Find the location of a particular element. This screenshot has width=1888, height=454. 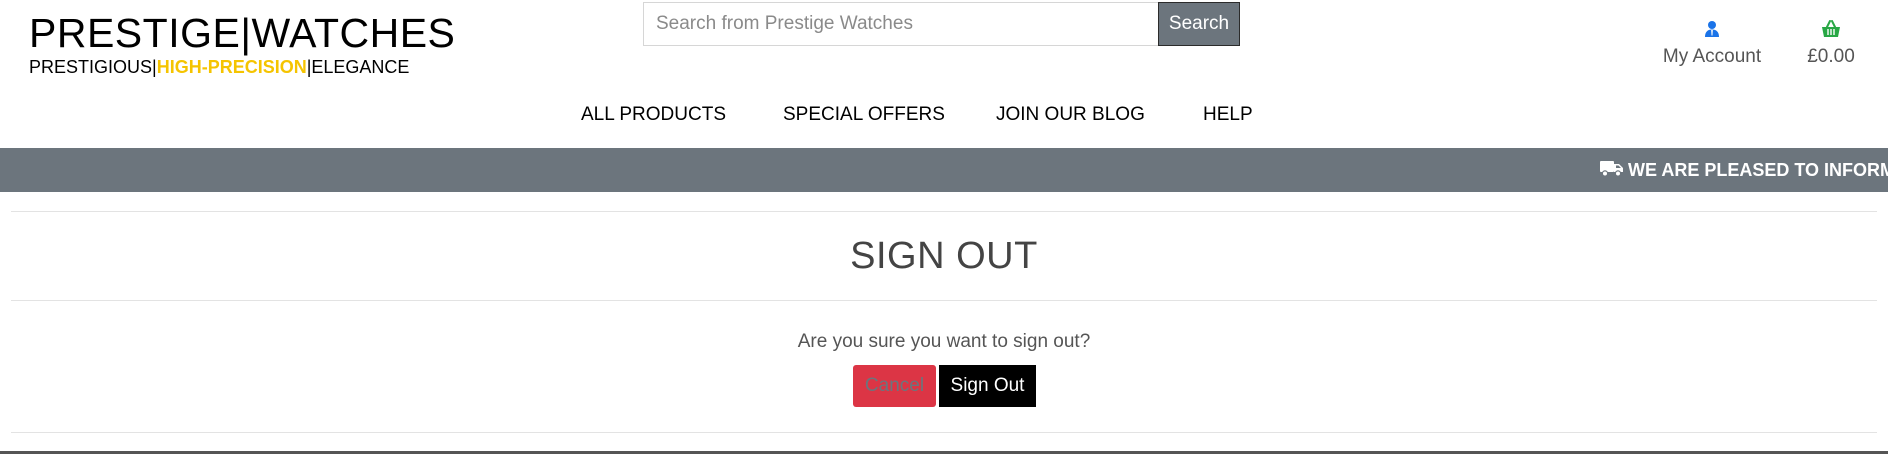

sign-out-button: Sign Out is located at coordinates (987, 386).